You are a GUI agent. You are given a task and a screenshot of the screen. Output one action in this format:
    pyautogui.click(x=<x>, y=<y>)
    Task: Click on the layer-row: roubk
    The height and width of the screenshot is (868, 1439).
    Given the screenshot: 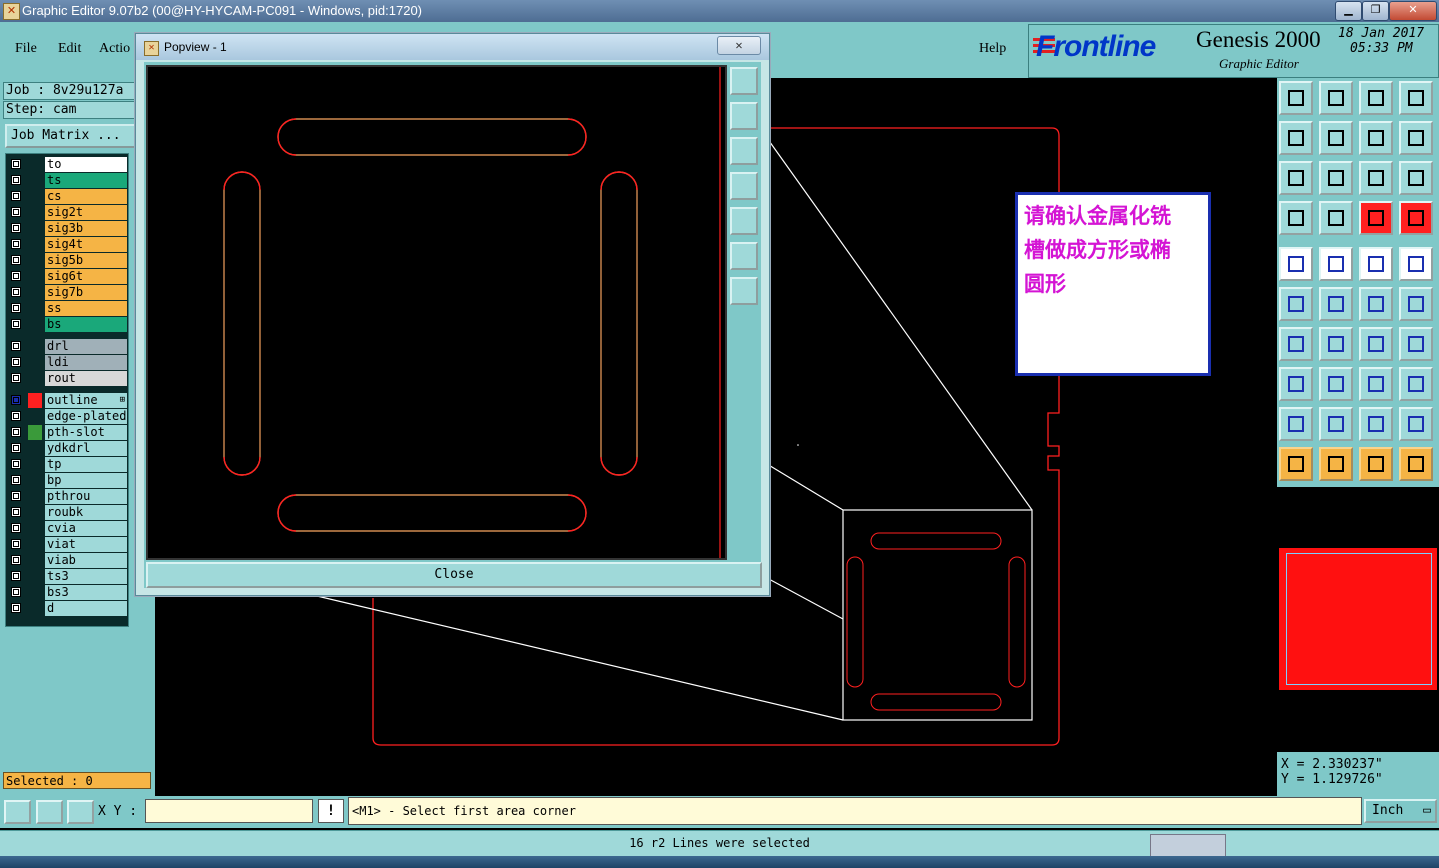 What is the action you would take?
    pyautogui.click(x=67, y=512)
    